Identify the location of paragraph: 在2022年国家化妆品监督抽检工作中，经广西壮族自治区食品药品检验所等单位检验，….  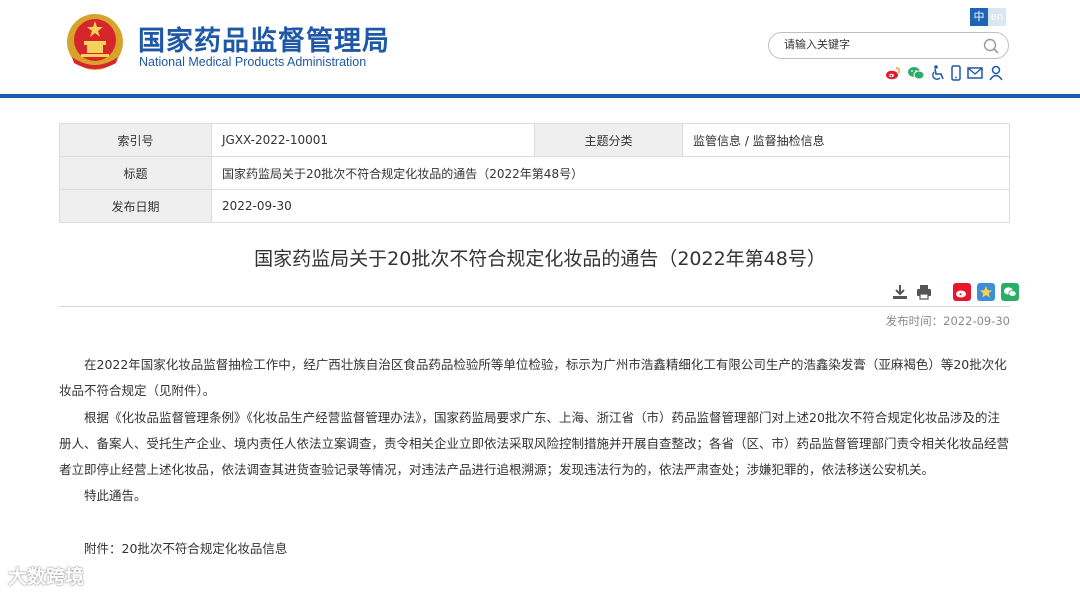
(533, 378).